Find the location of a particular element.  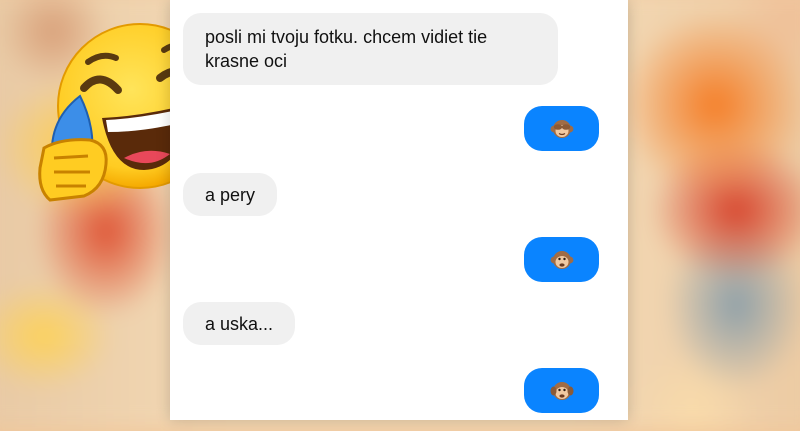

monkey-face-icon is located at coordinates (561, 259).